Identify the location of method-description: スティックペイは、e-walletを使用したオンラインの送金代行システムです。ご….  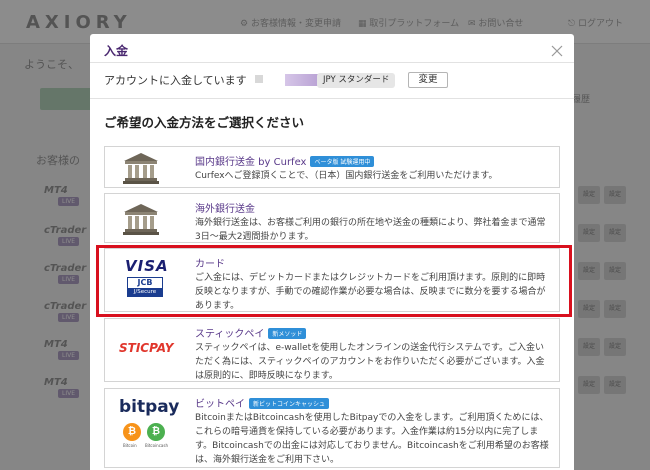
(370, 362).